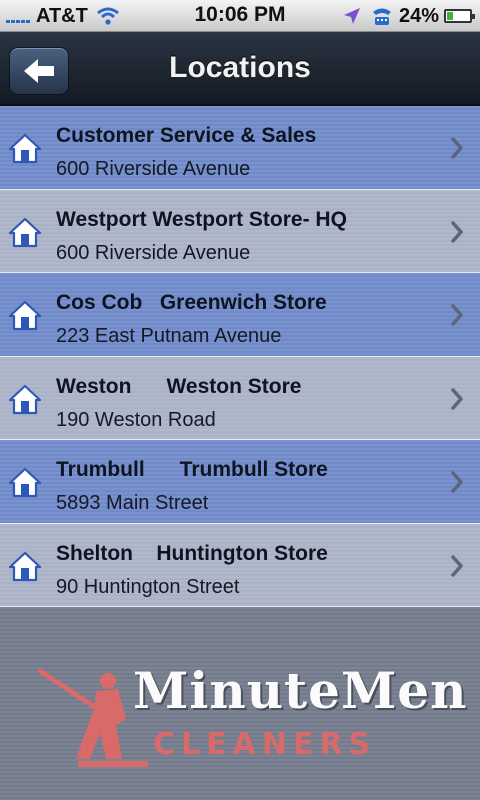 The image size is (480, 800). Describe the element at coordinates (148, 586) in the screenshot. I see `location-address: 90 Huntington Street` at that location.